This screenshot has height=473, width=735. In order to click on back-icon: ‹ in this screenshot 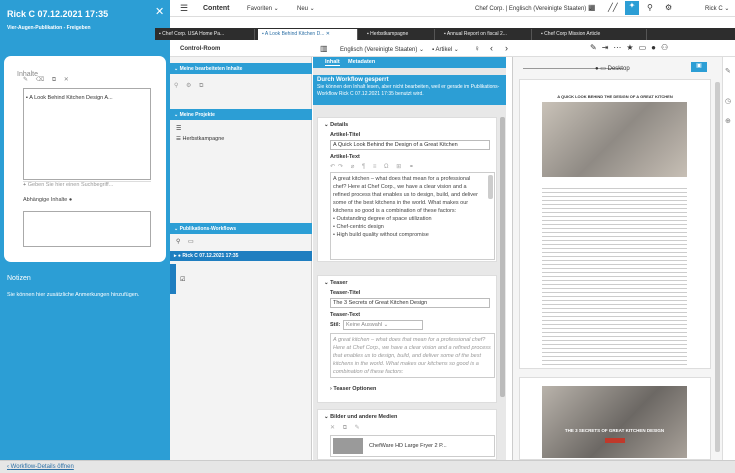, I will do `click(491, 48)`.